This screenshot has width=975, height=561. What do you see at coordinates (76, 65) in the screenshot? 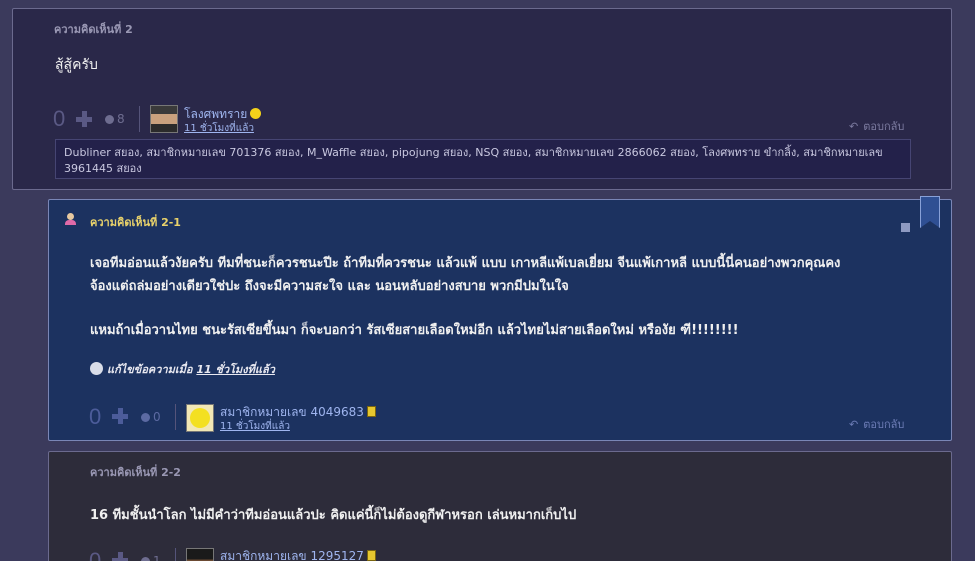
I see `comment-text: สู้สู้ครับ` at bounding box center [76, 65].